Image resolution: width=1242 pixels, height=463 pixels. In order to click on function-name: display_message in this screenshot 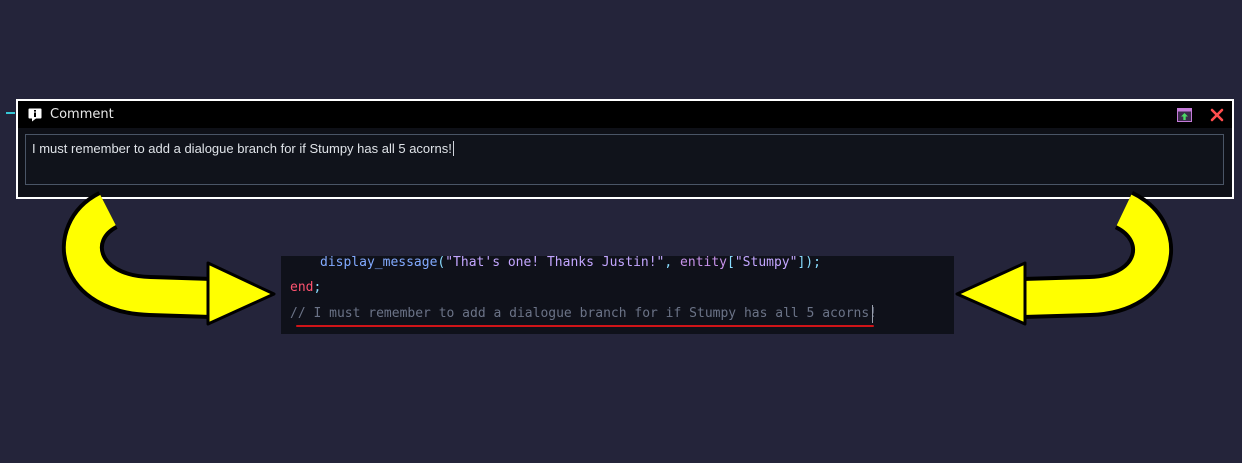, I will do `click(379, 262)`.